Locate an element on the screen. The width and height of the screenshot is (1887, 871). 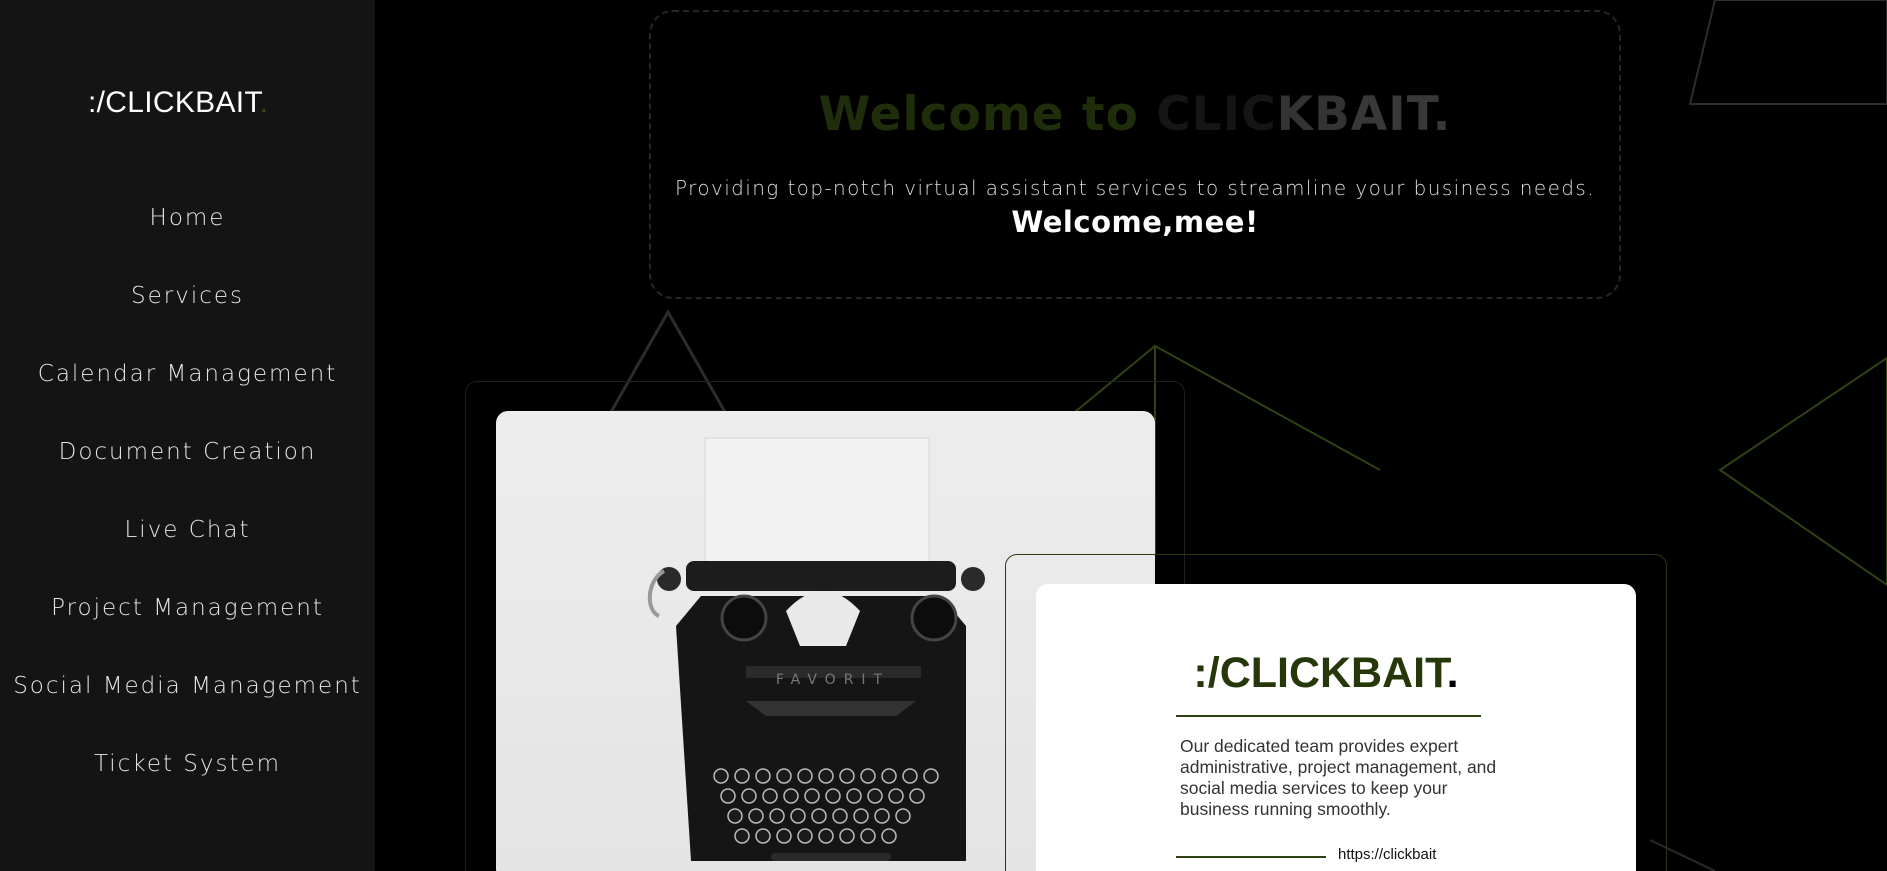
sidebar-logo-text: :/CLICKBAIT is located at coordinates (174, 102).